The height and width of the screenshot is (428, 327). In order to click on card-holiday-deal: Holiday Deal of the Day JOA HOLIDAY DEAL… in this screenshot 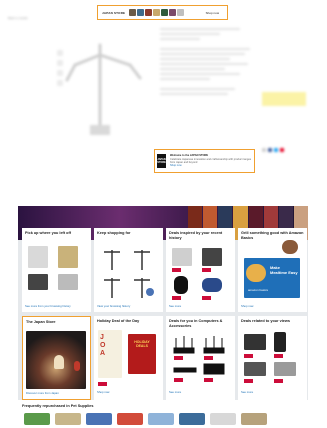, I will do `click(128, 358)`.